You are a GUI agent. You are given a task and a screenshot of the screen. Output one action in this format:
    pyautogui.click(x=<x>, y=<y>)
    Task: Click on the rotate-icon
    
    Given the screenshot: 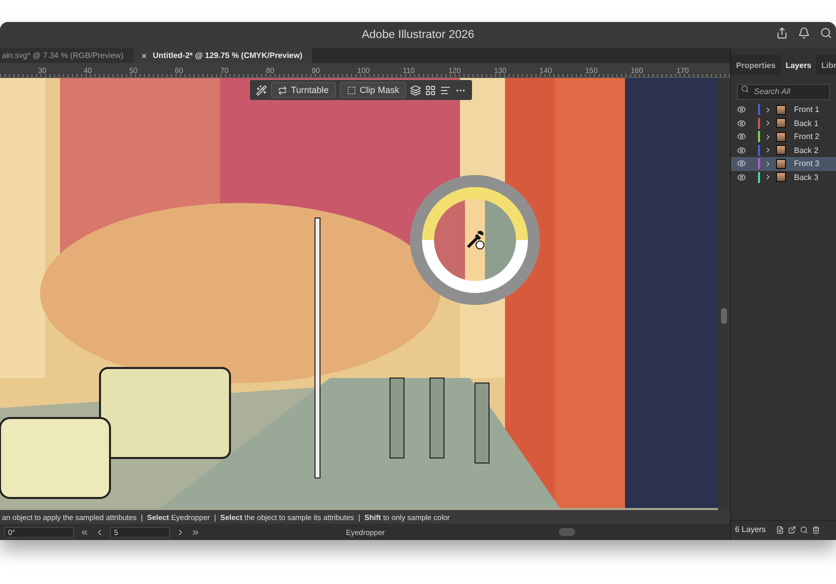 What is the action you would take?
    pyautogui.click(x=282, y=90)
    